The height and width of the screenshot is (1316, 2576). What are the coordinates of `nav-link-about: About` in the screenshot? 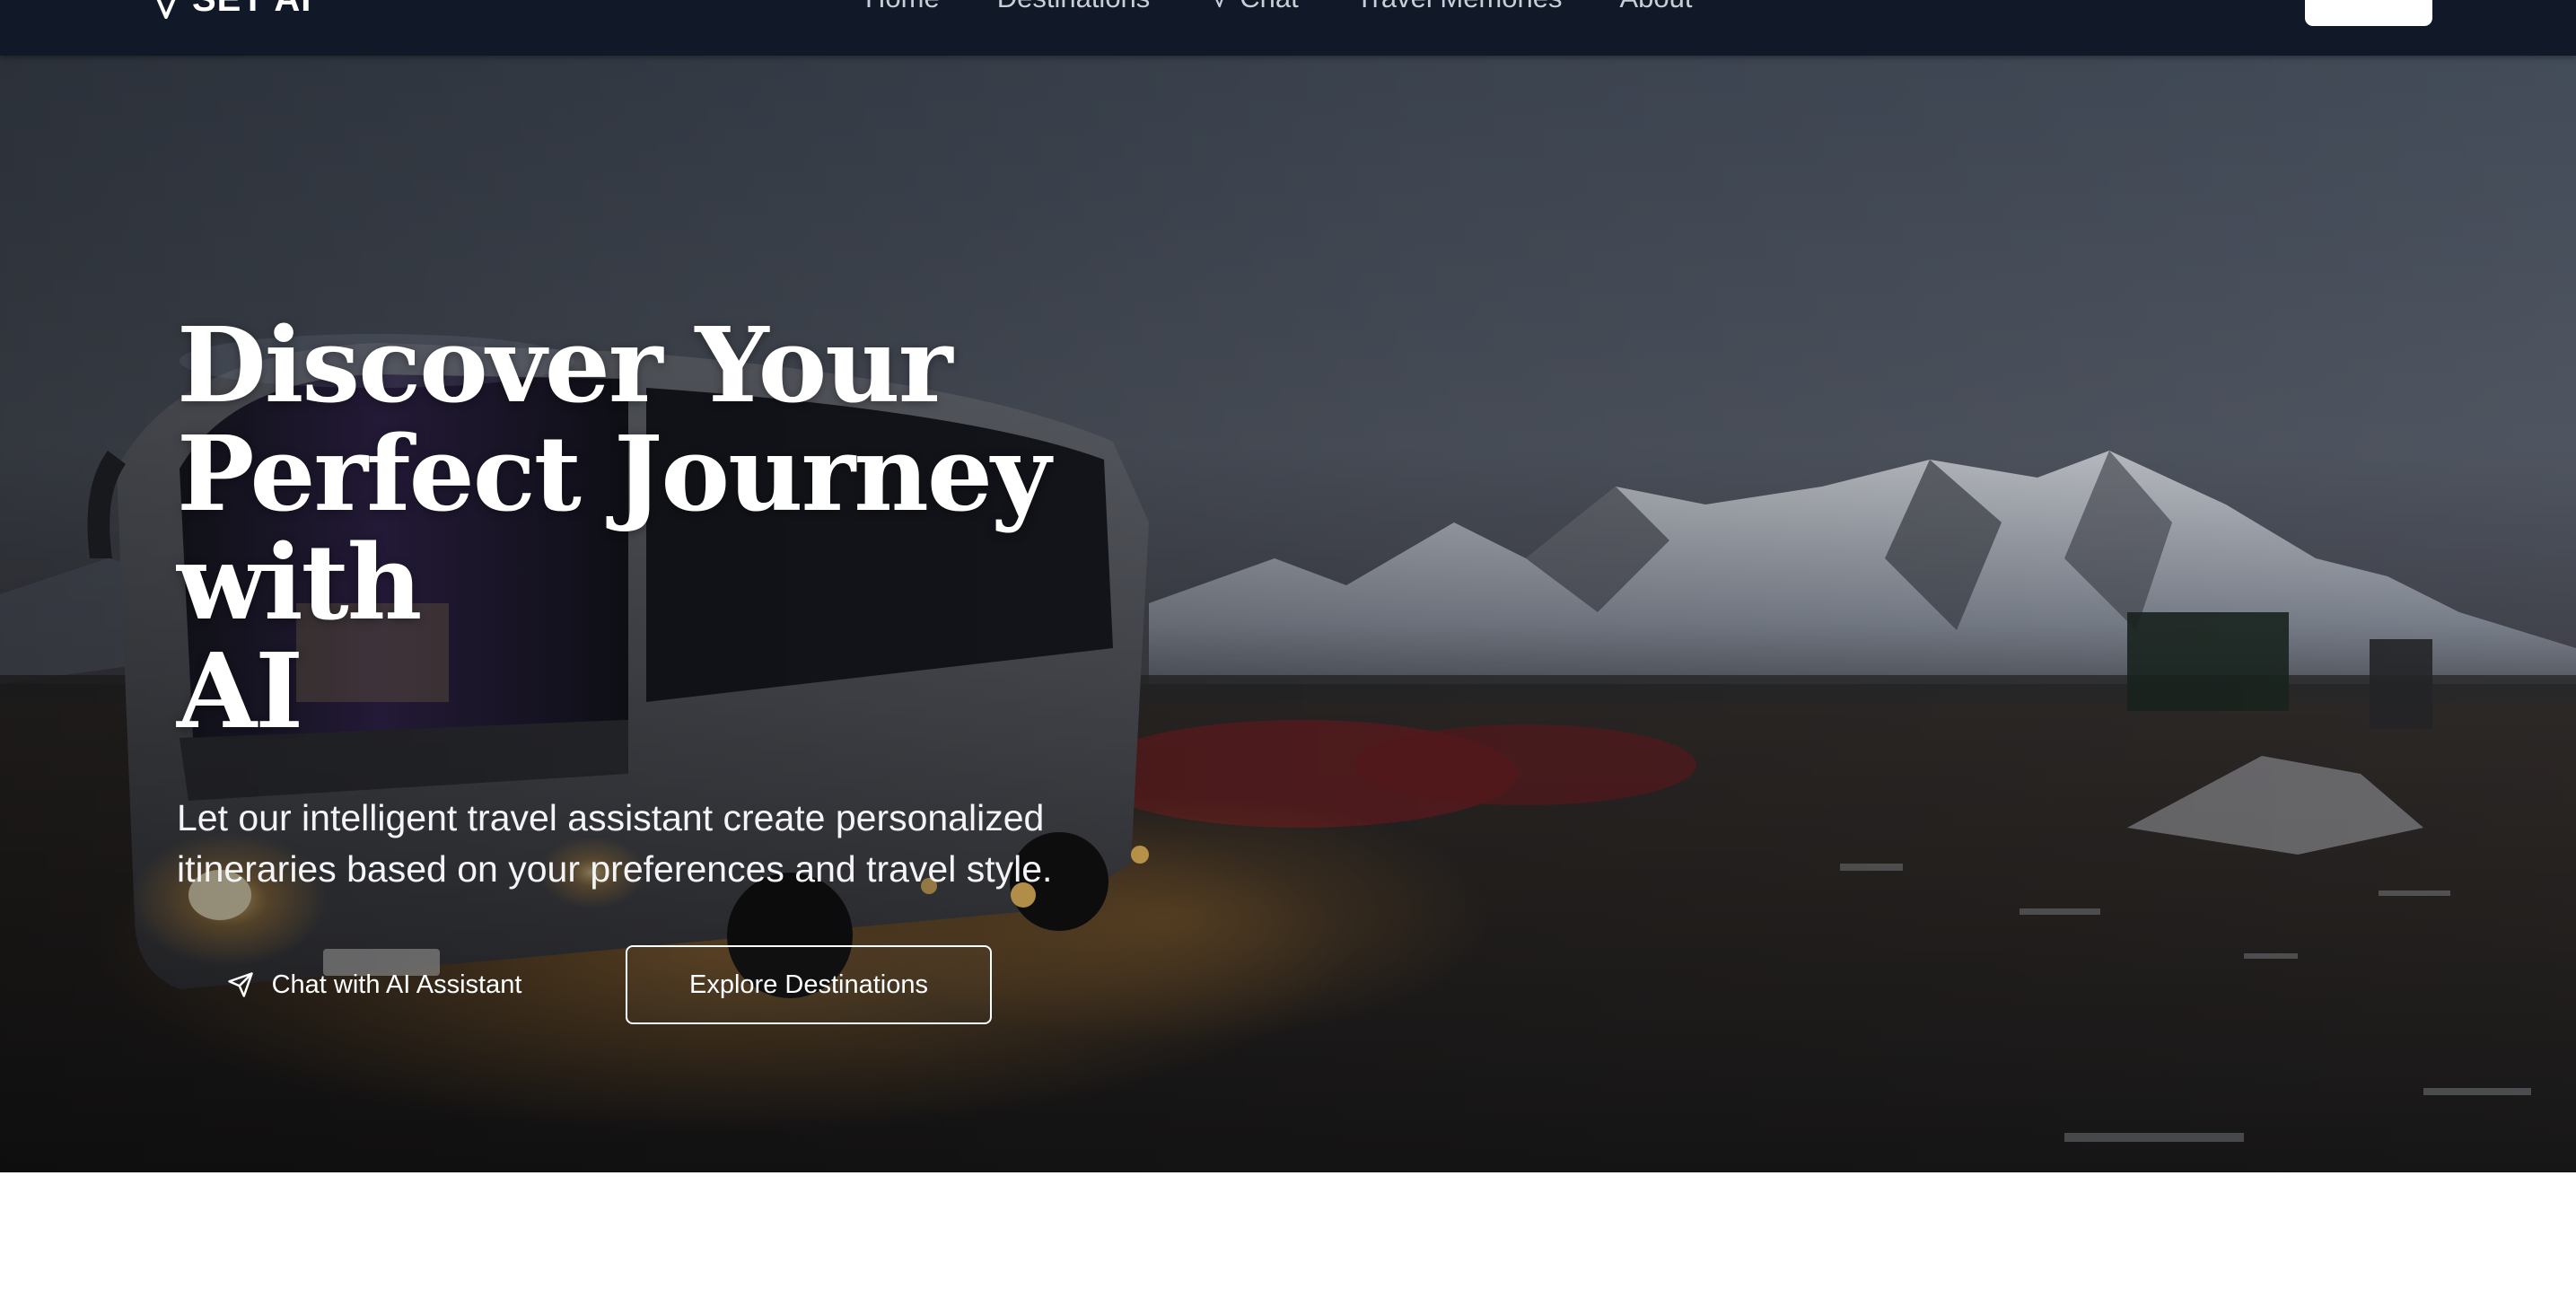 It's located at (1655, 7).